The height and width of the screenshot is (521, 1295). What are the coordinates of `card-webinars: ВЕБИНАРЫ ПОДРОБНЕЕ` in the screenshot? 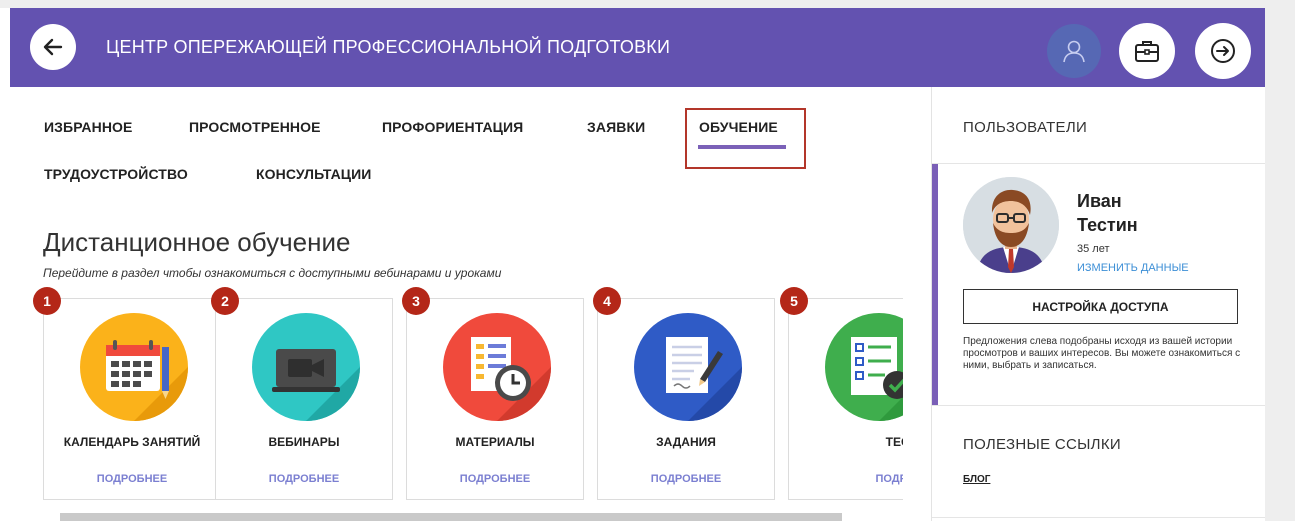 It's located at (304, 399).